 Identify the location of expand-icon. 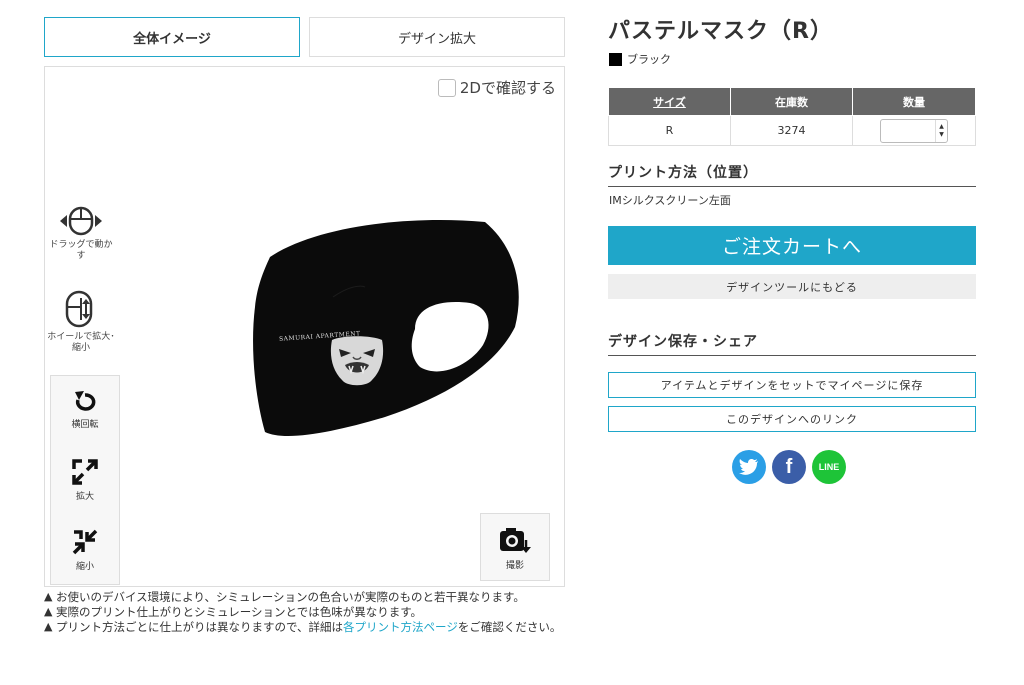
(85, 472).